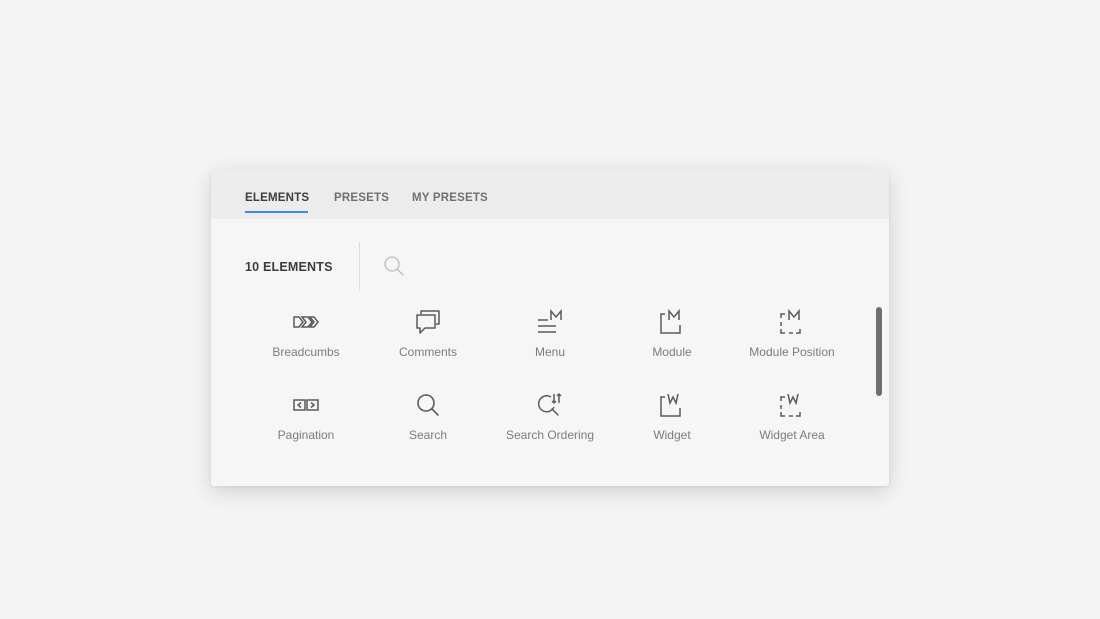  I want to click on widget-icon, so click(672, 405).